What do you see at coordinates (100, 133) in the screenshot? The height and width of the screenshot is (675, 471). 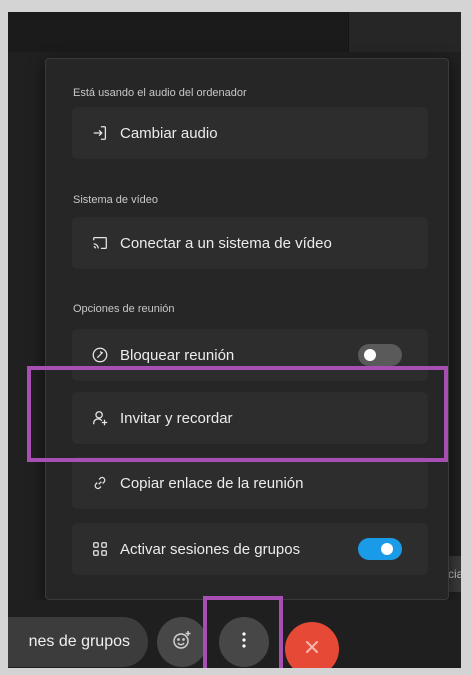 I see `switch-audio-icon` at bounding box center [100, 133].